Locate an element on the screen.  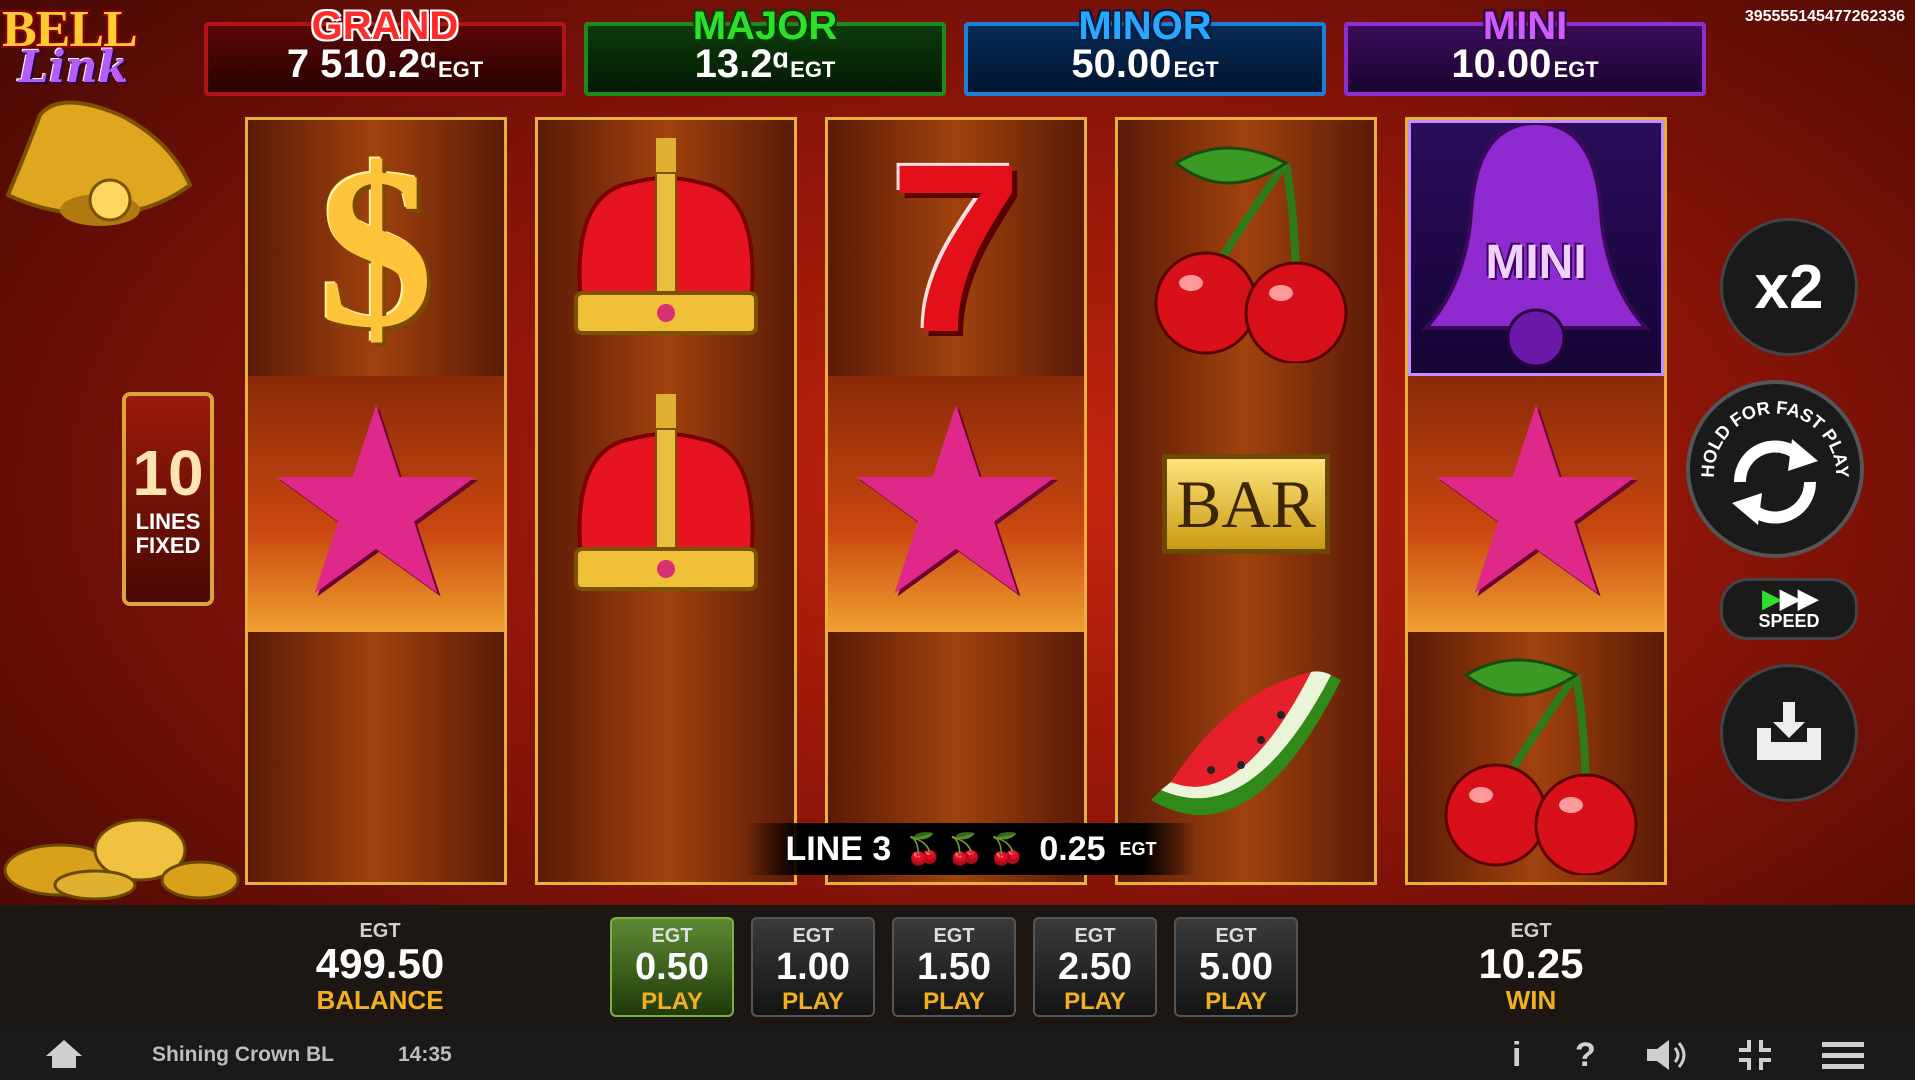
seven-symbol: 7 is located at coordinates (956, 249).